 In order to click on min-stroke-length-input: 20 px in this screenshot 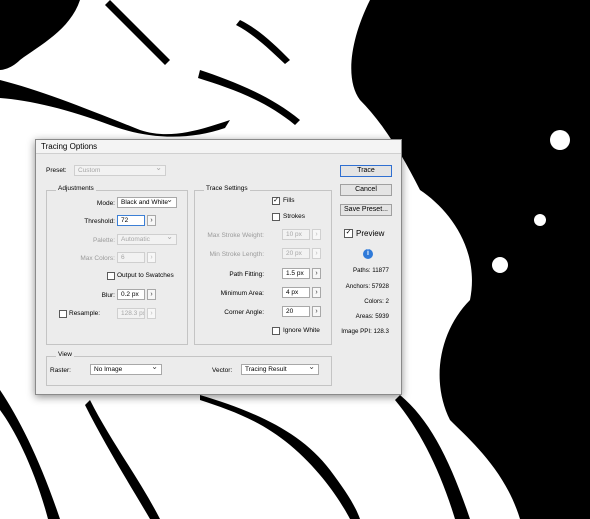, I will do `click(296, 253)`.